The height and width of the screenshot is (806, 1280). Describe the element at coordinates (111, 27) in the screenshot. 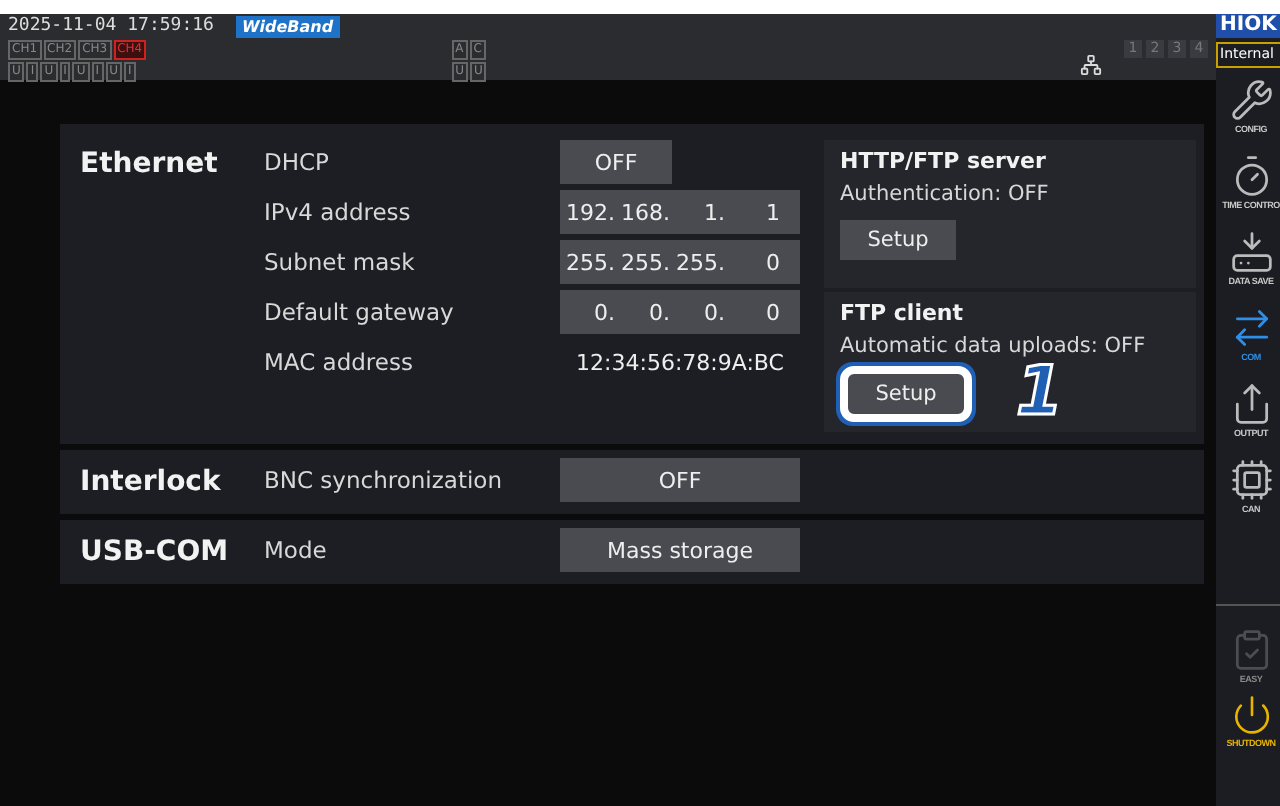

I see `datetime: 2025-11-04 17:59:16` at that location.